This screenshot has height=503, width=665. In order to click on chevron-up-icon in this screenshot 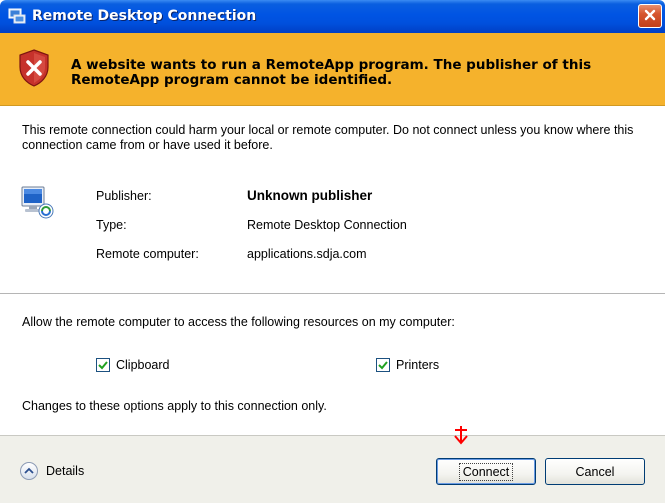, I will do `click(29, 471)`.